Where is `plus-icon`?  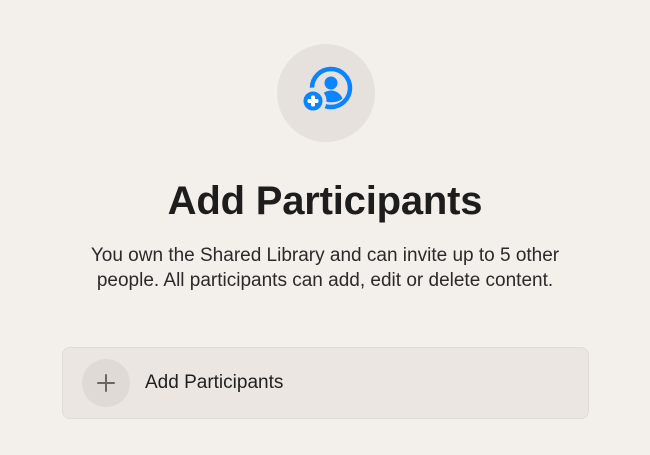
plus-icon is located at coordinates (106, 383).